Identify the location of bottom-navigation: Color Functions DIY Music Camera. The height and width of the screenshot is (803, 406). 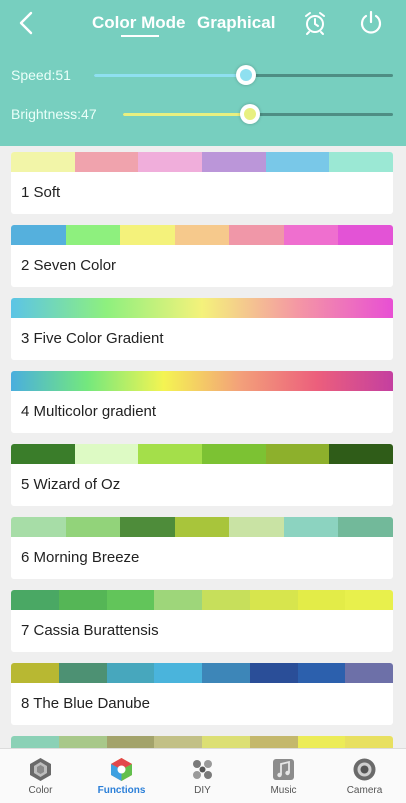
(203, 775).